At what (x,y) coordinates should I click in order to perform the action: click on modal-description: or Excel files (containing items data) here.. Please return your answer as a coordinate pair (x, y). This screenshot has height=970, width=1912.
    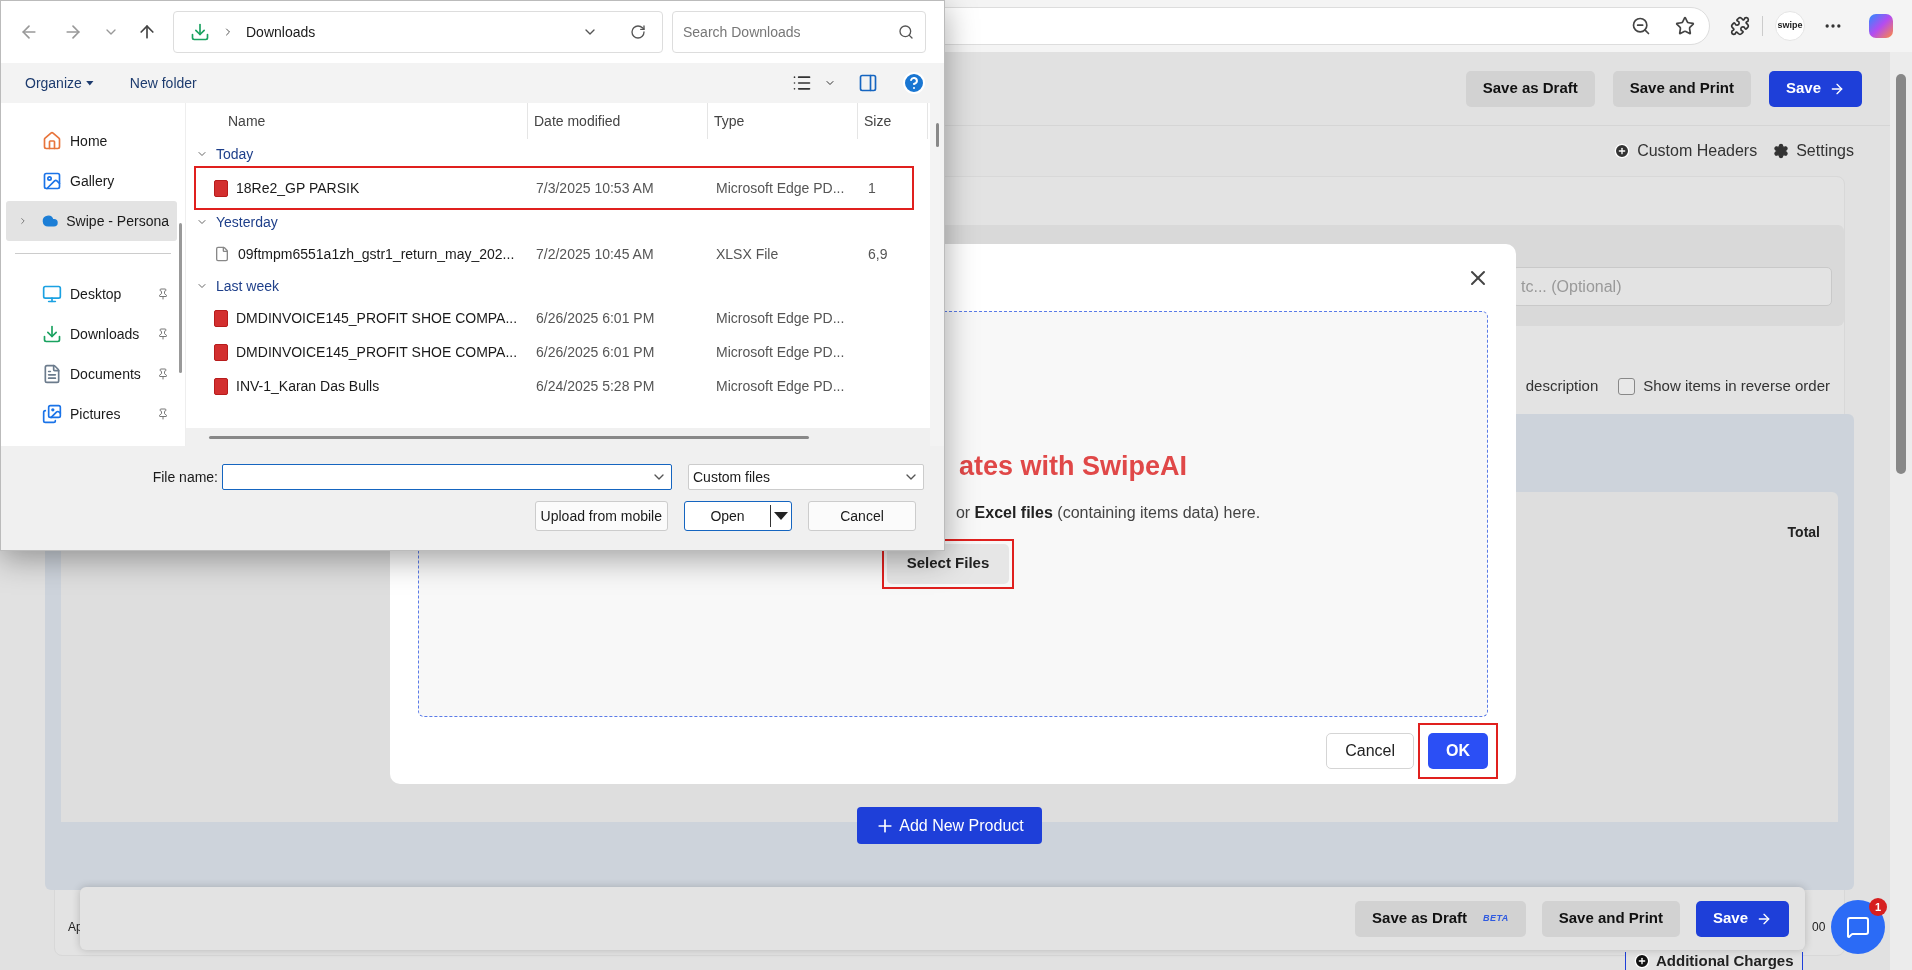
    Looking at the image, I should click on (1108, 512).